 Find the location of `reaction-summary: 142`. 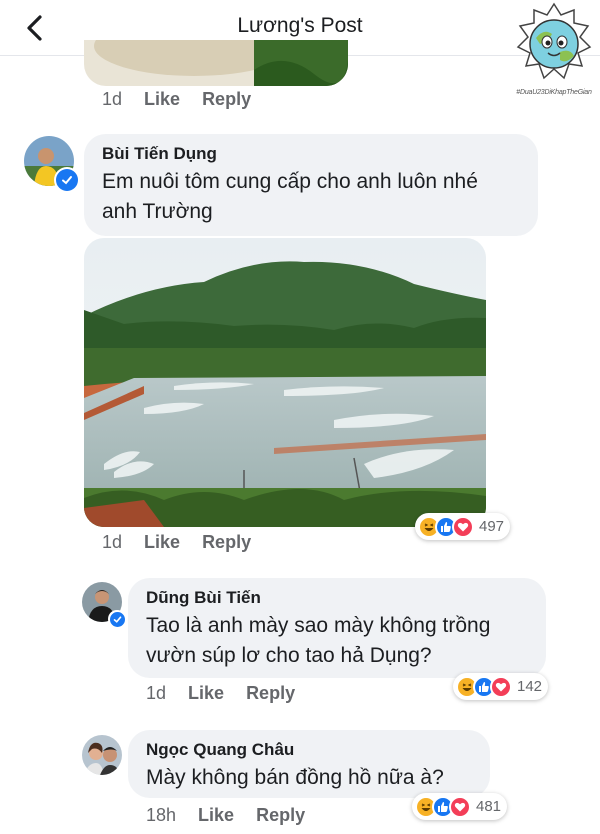

reaction-summary: 142 is located at coordinates (501, 686).